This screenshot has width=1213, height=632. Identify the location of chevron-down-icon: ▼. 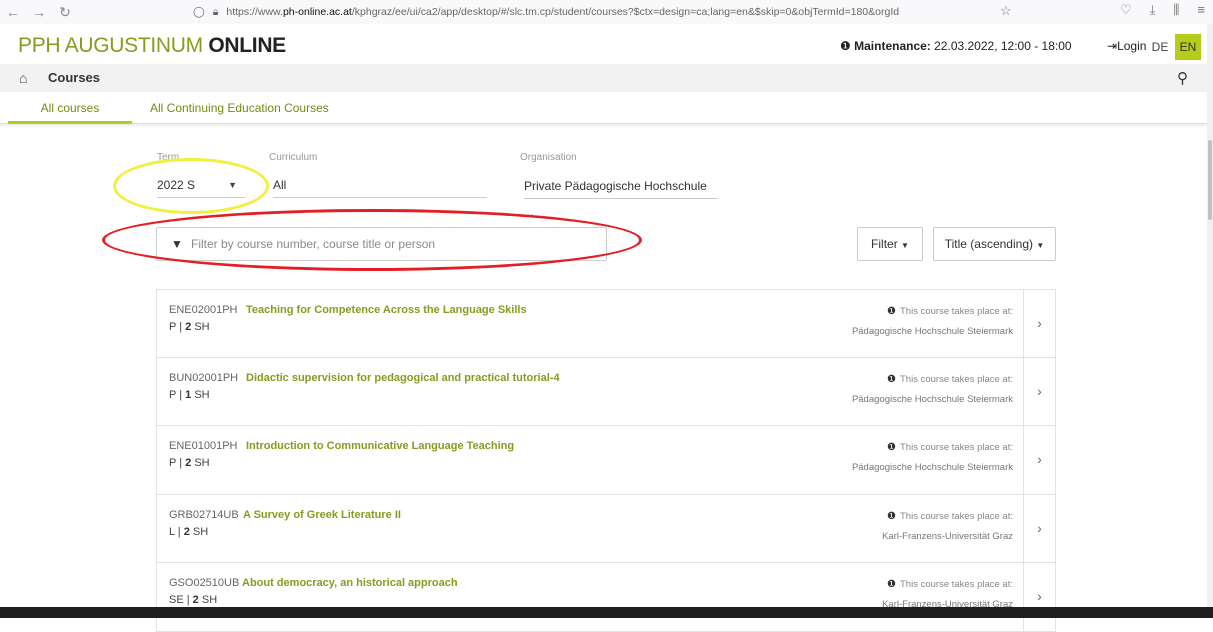
(232, 185).